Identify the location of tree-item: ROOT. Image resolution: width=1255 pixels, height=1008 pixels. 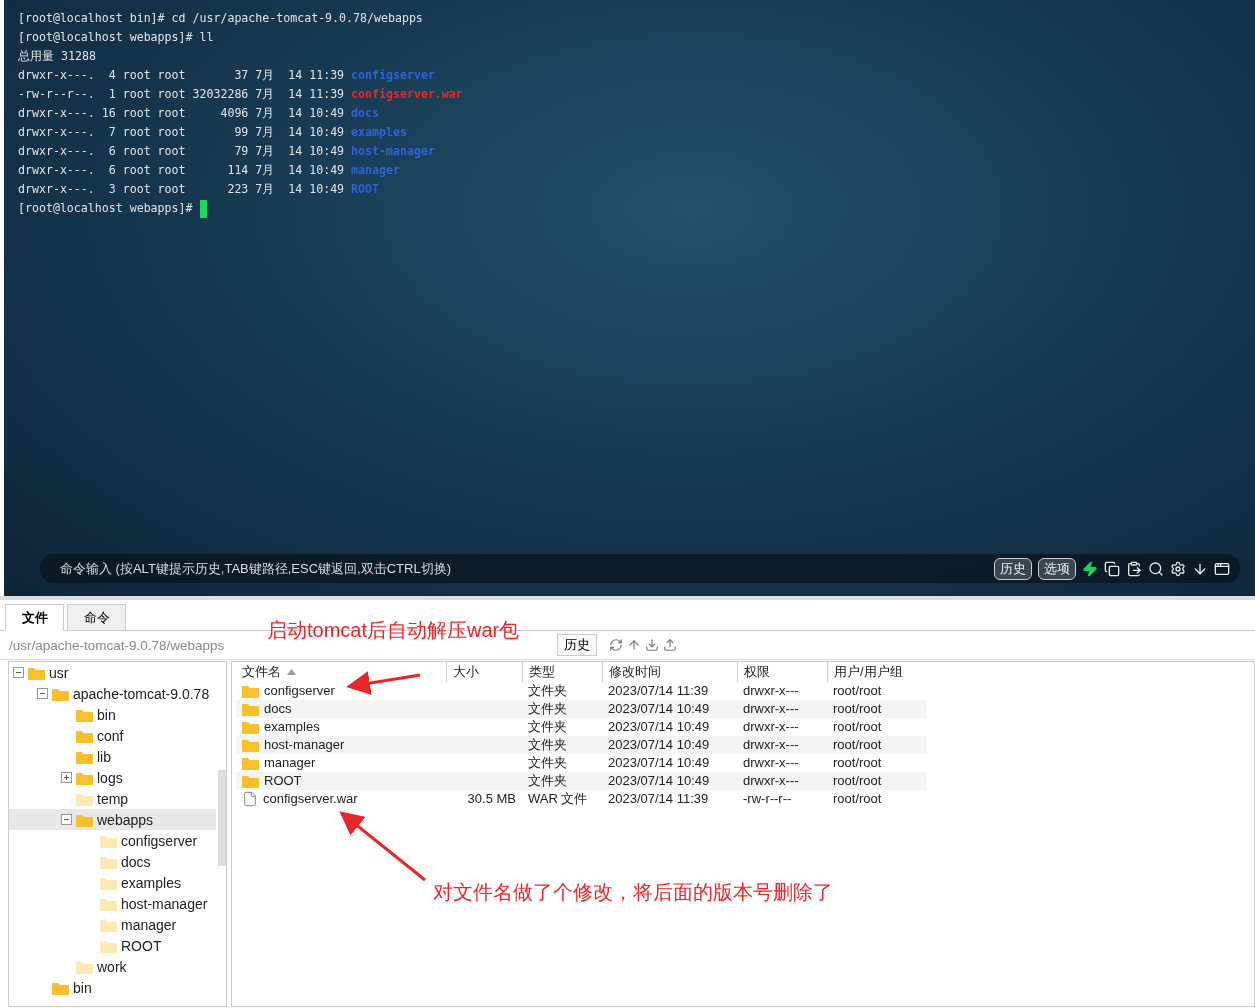
(112, 945).